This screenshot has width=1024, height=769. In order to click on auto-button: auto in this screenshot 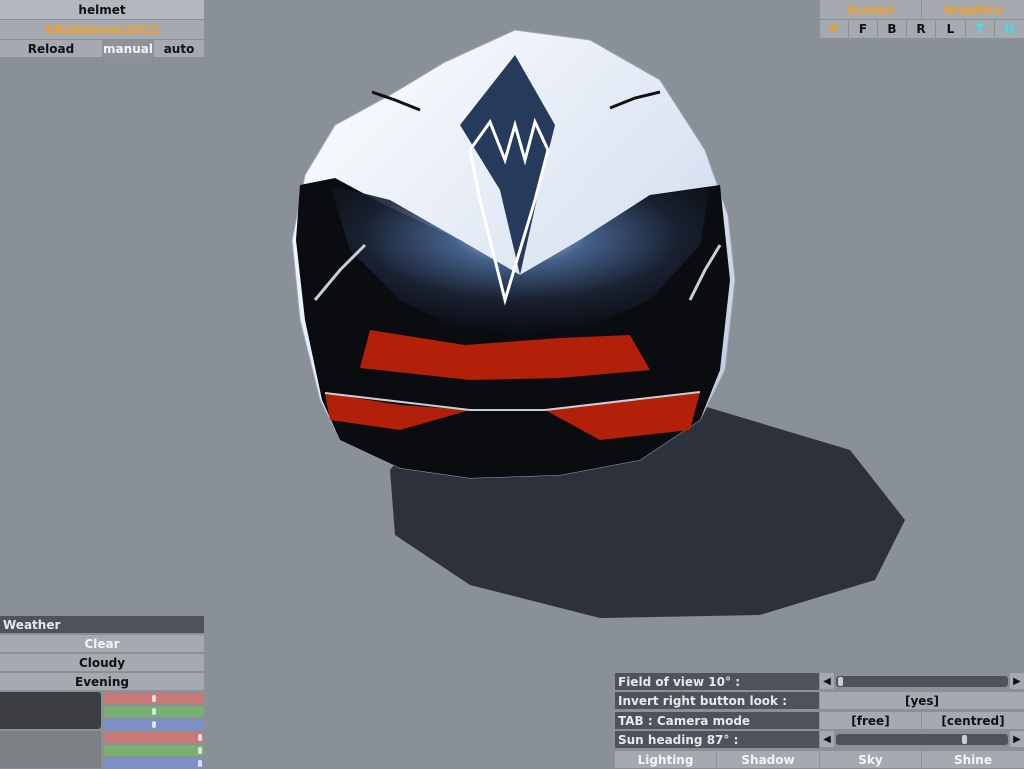, I will do `click(179, 48)`.